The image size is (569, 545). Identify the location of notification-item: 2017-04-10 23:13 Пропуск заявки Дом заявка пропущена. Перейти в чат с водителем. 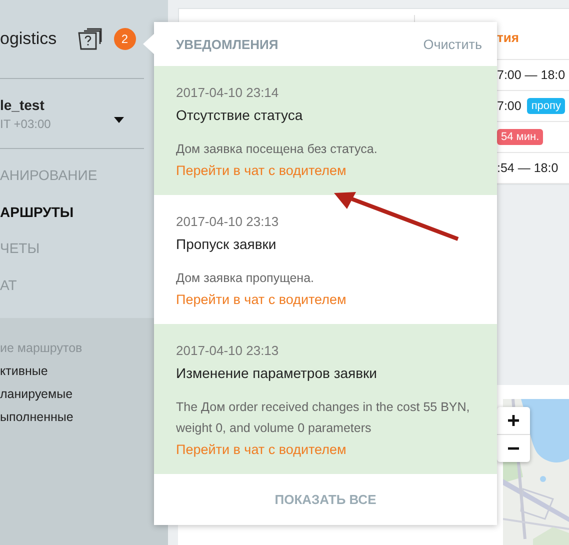
(325, 259).